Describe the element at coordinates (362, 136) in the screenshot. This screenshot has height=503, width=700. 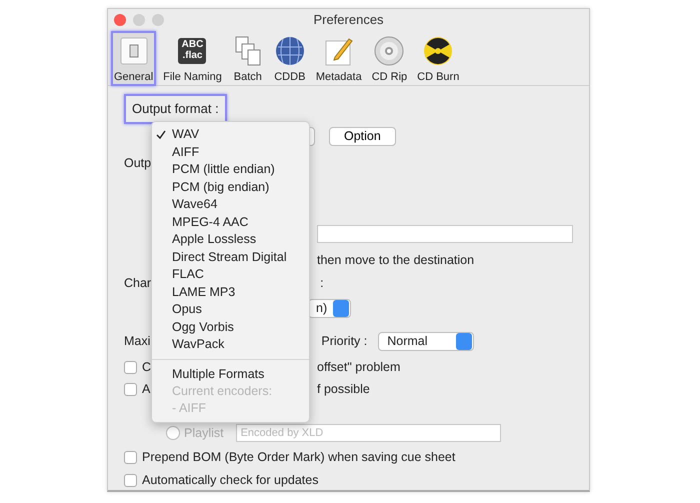
I see `option-button: Option` at that location.